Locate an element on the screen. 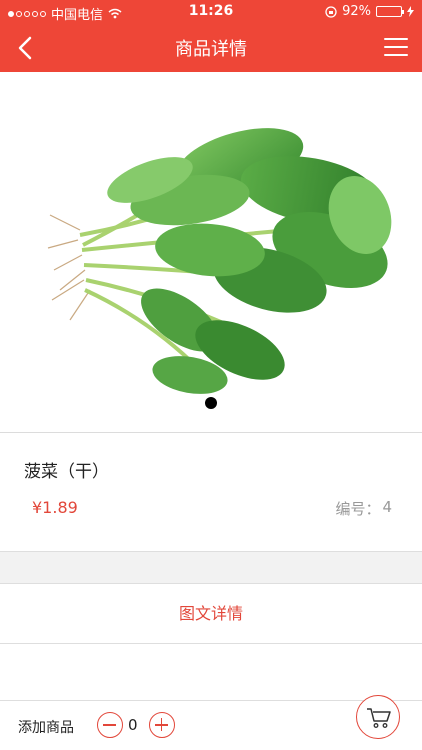 The width and height of the screenshot is (422, 750). header: 中国电信 11:26 92% 商品详情 is located at coordinates (211, 36).